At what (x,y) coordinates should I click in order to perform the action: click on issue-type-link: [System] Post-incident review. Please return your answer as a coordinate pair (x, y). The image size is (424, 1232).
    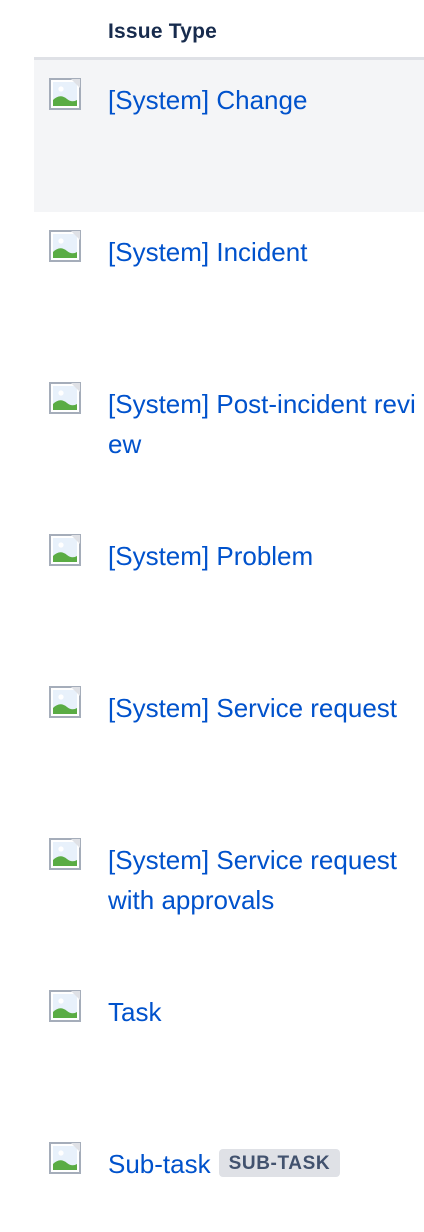
    Looking at the image, I should click on (263, 424).